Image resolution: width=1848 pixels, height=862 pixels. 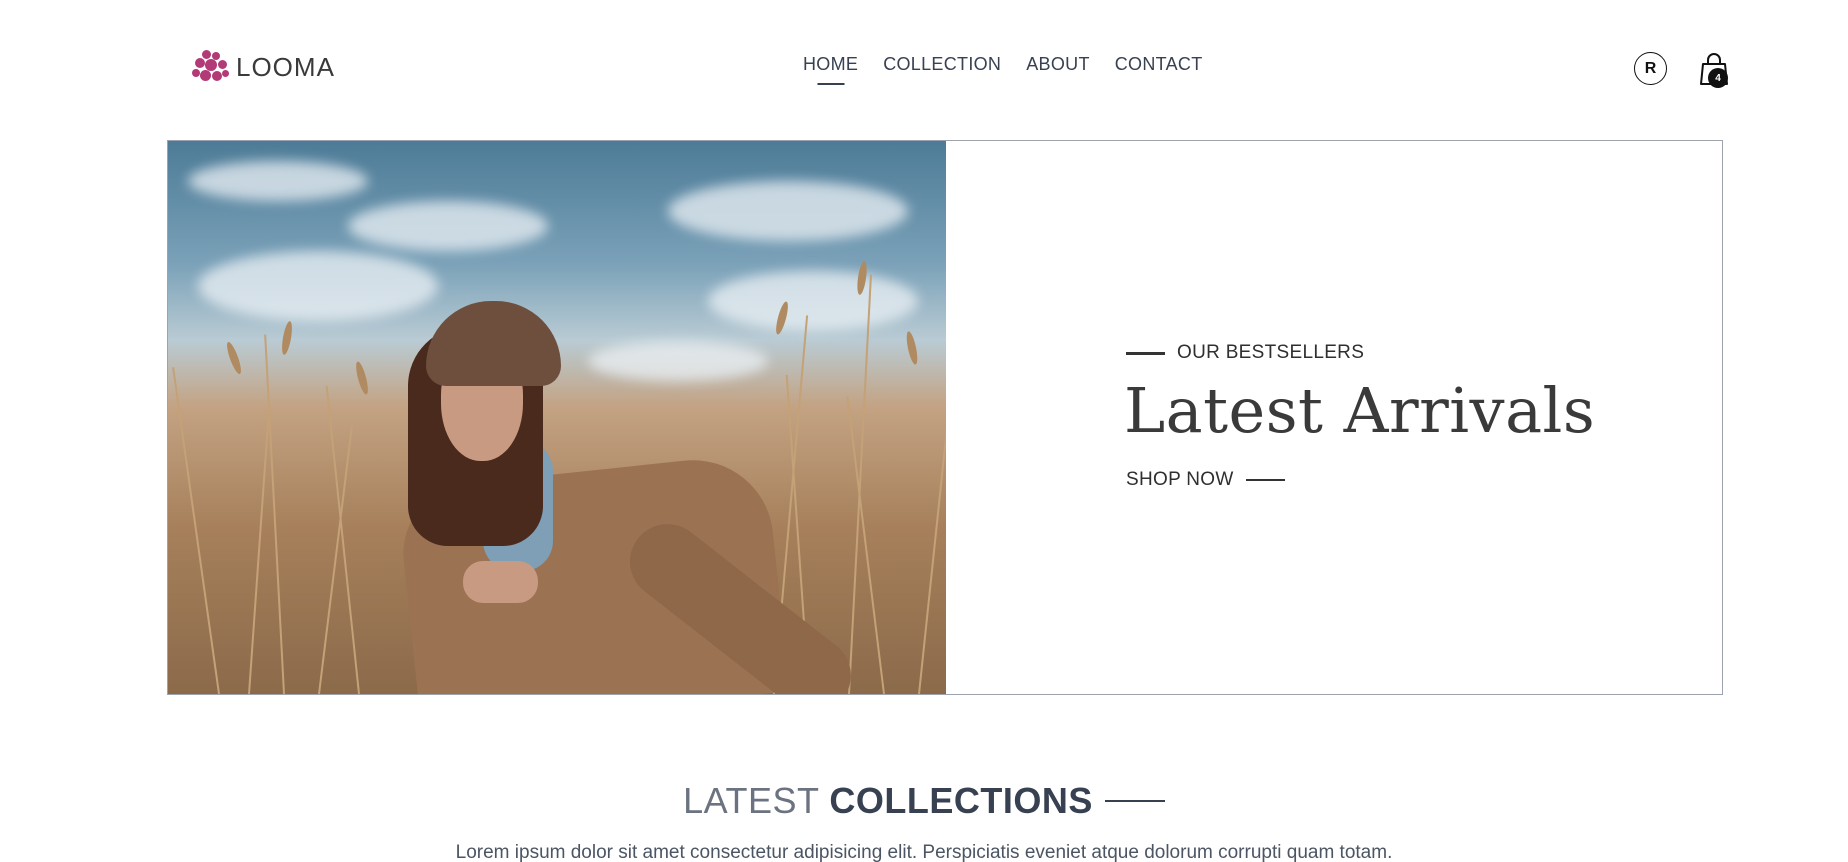 I want to click on nav-contact: CONTACT, so click(x=1159, y=68).